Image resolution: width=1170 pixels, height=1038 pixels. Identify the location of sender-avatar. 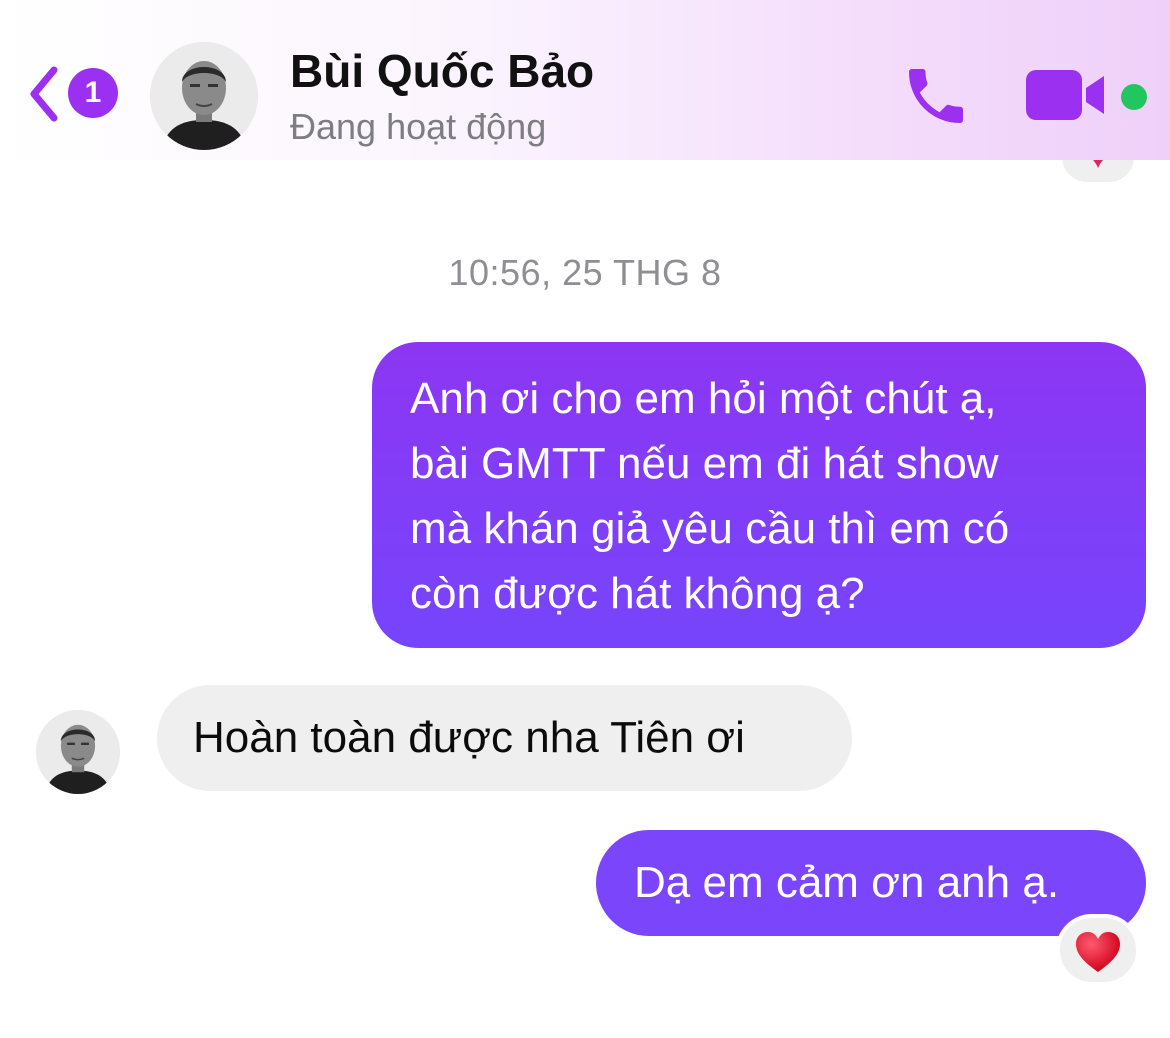
(78, 752).